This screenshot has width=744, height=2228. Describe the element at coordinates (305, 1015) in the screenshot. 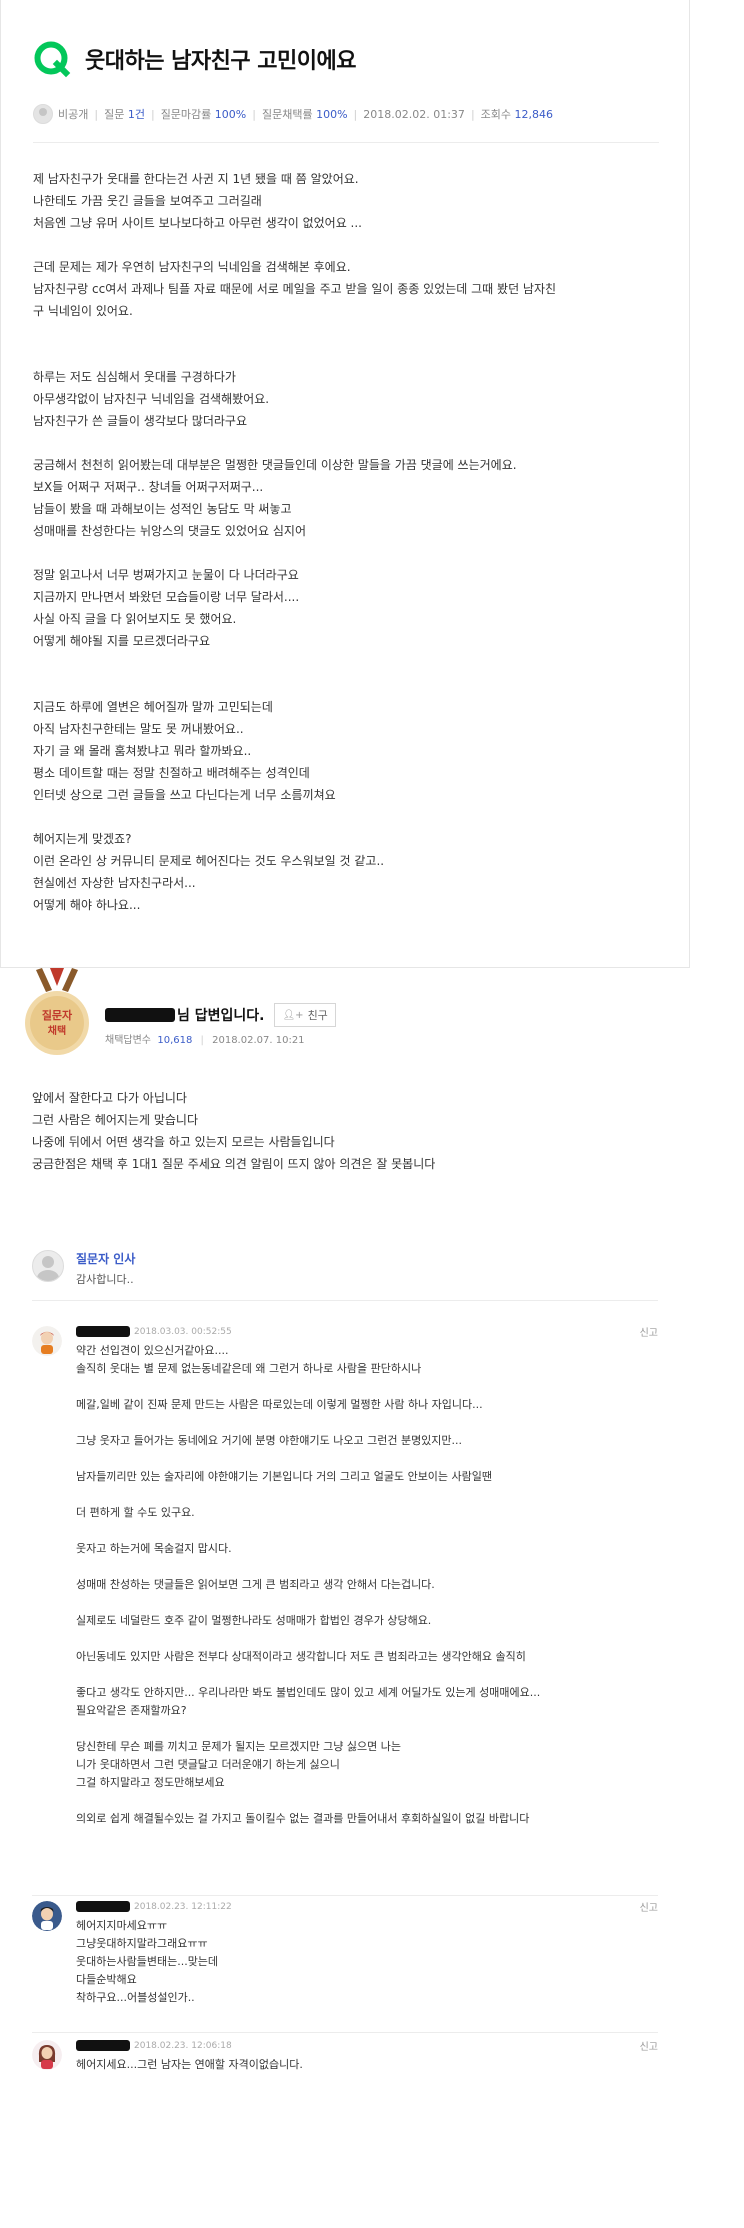

I see `add-friend-button: 👤︎+ 친구` at that location.